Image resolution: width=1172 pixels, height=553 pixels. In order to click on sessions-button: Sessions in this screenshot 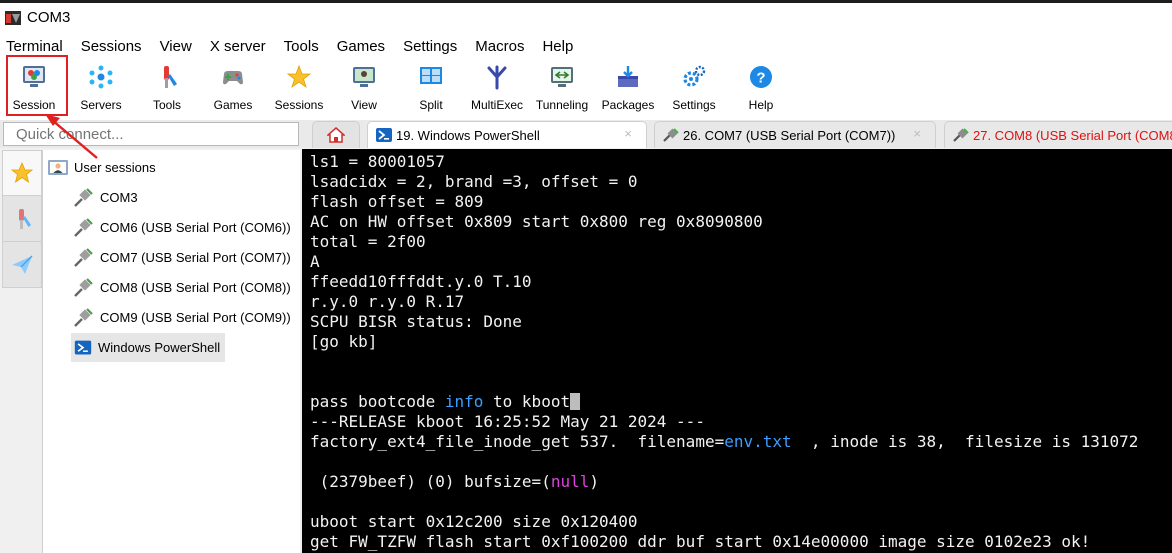, I will do `click(299, 89)`.